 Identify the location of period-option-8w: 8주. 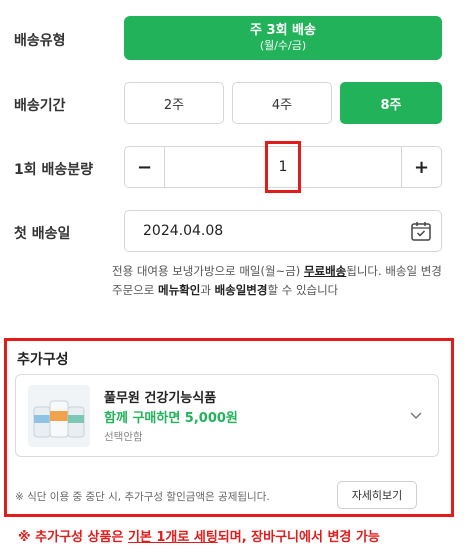
(391, 103).